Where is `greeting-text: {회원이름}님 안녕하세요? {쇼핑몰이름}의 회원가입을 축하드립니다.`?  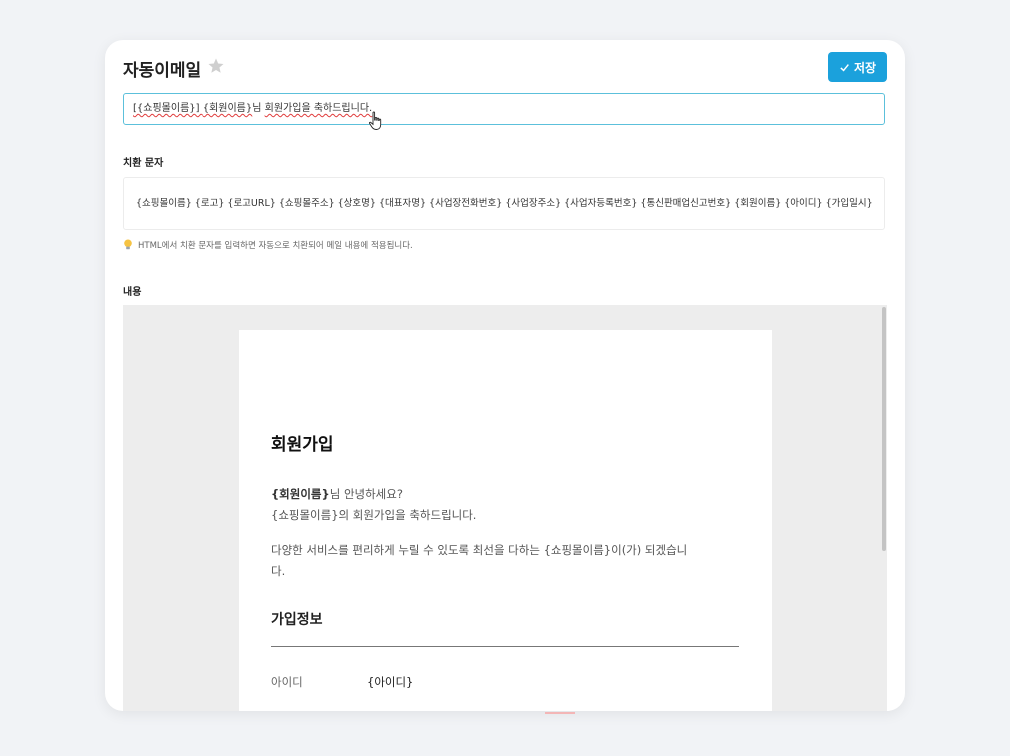
greeting-text: {회원이름}님 안녕하세요? {쇼핑몰이름}의 회원가입을 축하드립니다. is located at coordinates (373, 505).